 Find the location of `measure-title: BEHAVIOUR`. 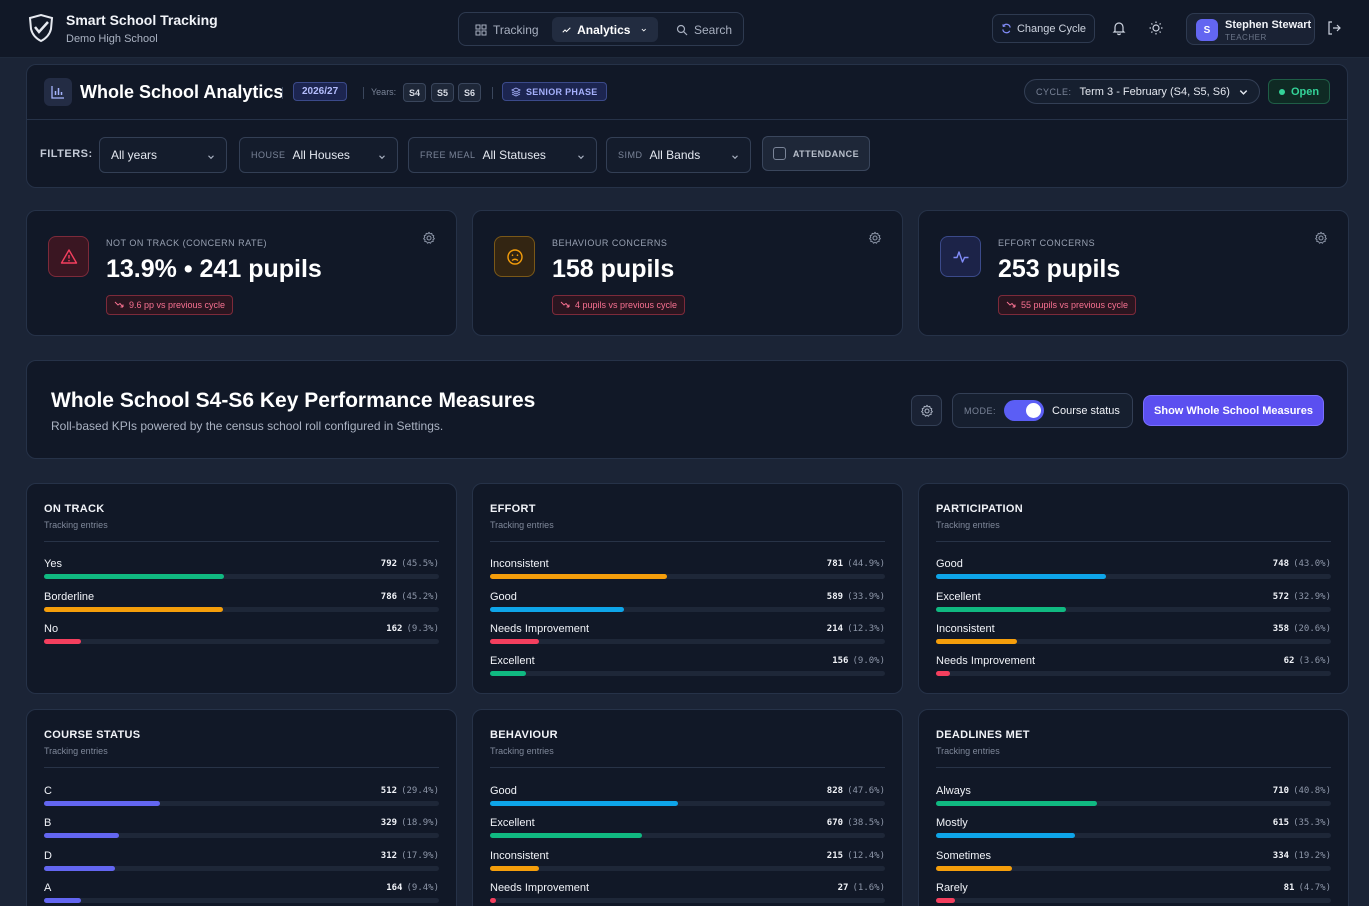

measure-title: BEHAVIOUR is located at coordinates (524, 735).